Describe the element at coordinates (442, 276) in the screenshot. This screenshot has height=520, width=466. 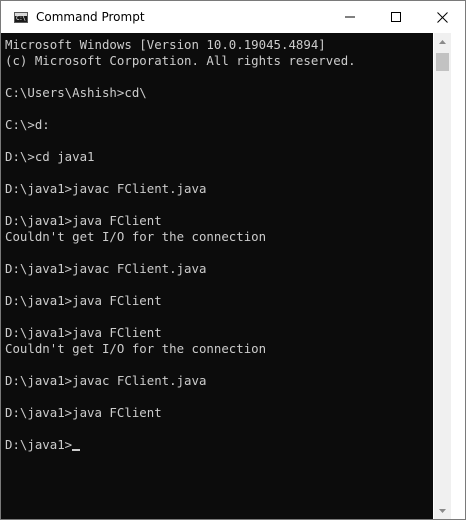
I see `vertical-scrollbar` at that location.